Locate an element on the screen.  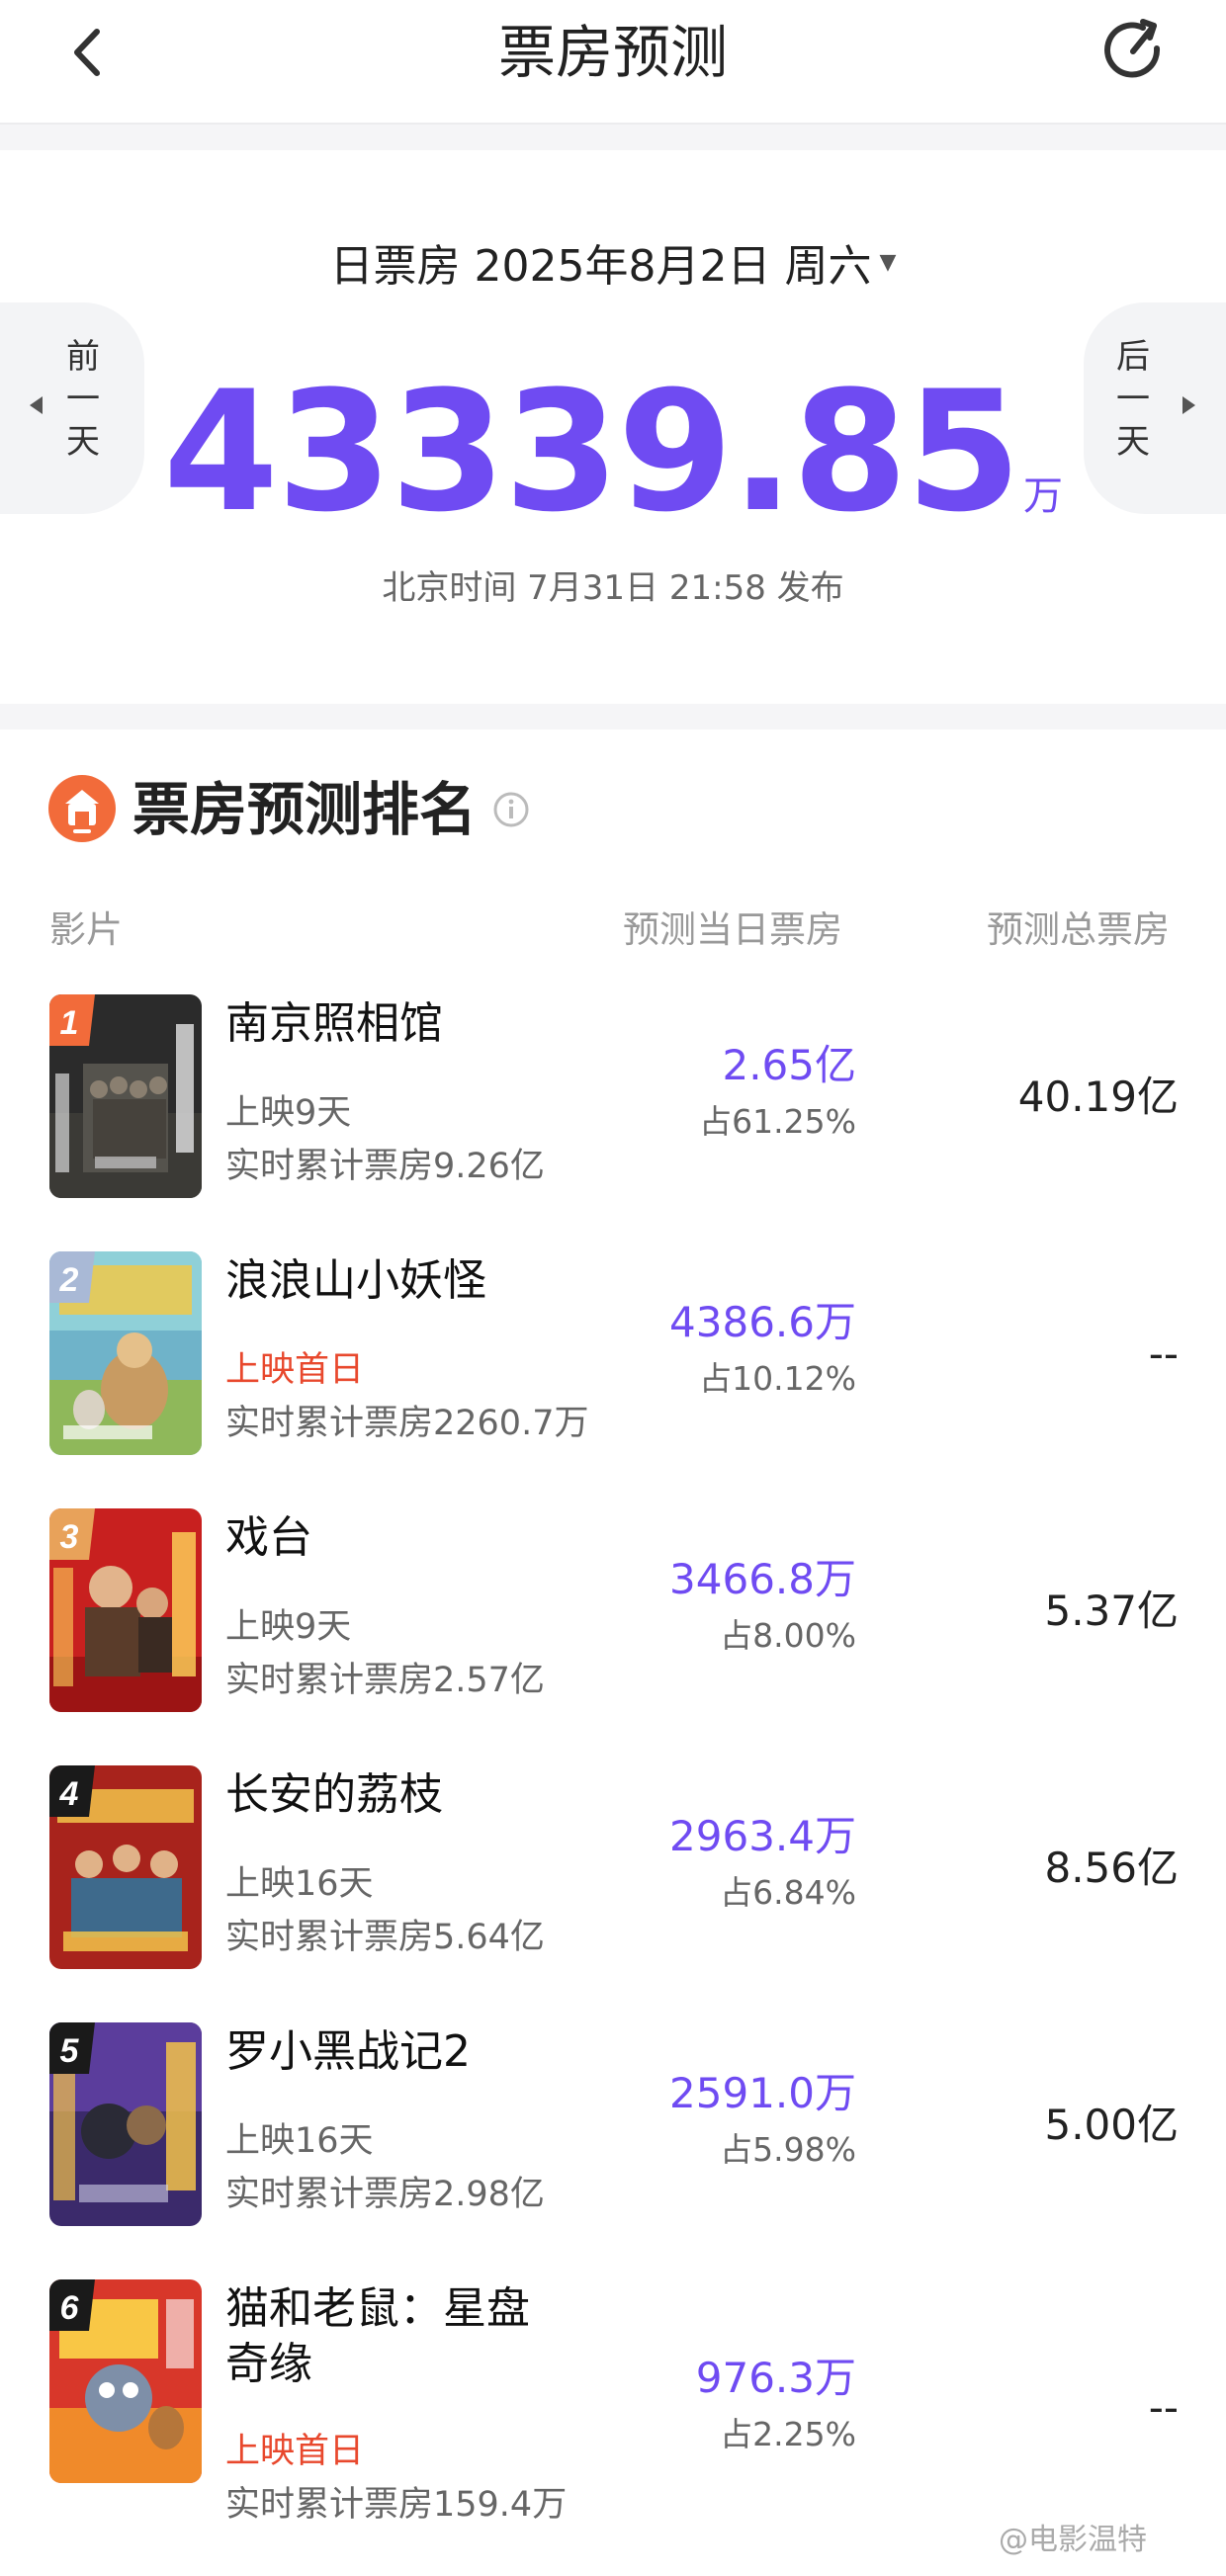
day-forecast-share: 占6.84% is located at coordinates (788, 1892).